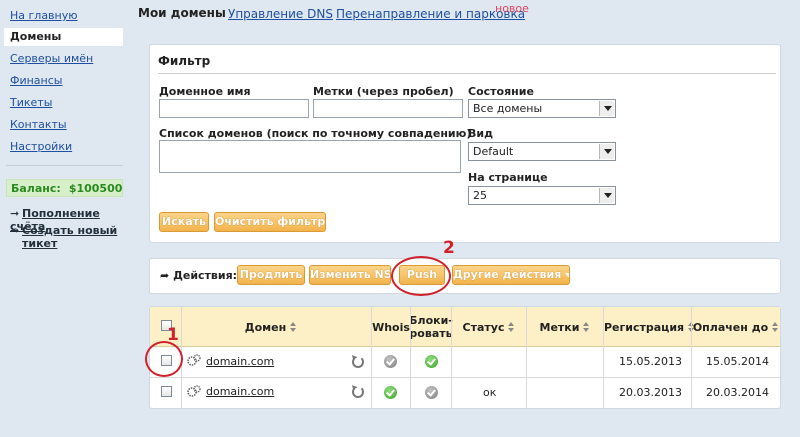 The height and width of the screenshot is (437, 800). Describe the element at coordinates (310, 156) in the screenshot. I see `domain-list-textarea` at that location.